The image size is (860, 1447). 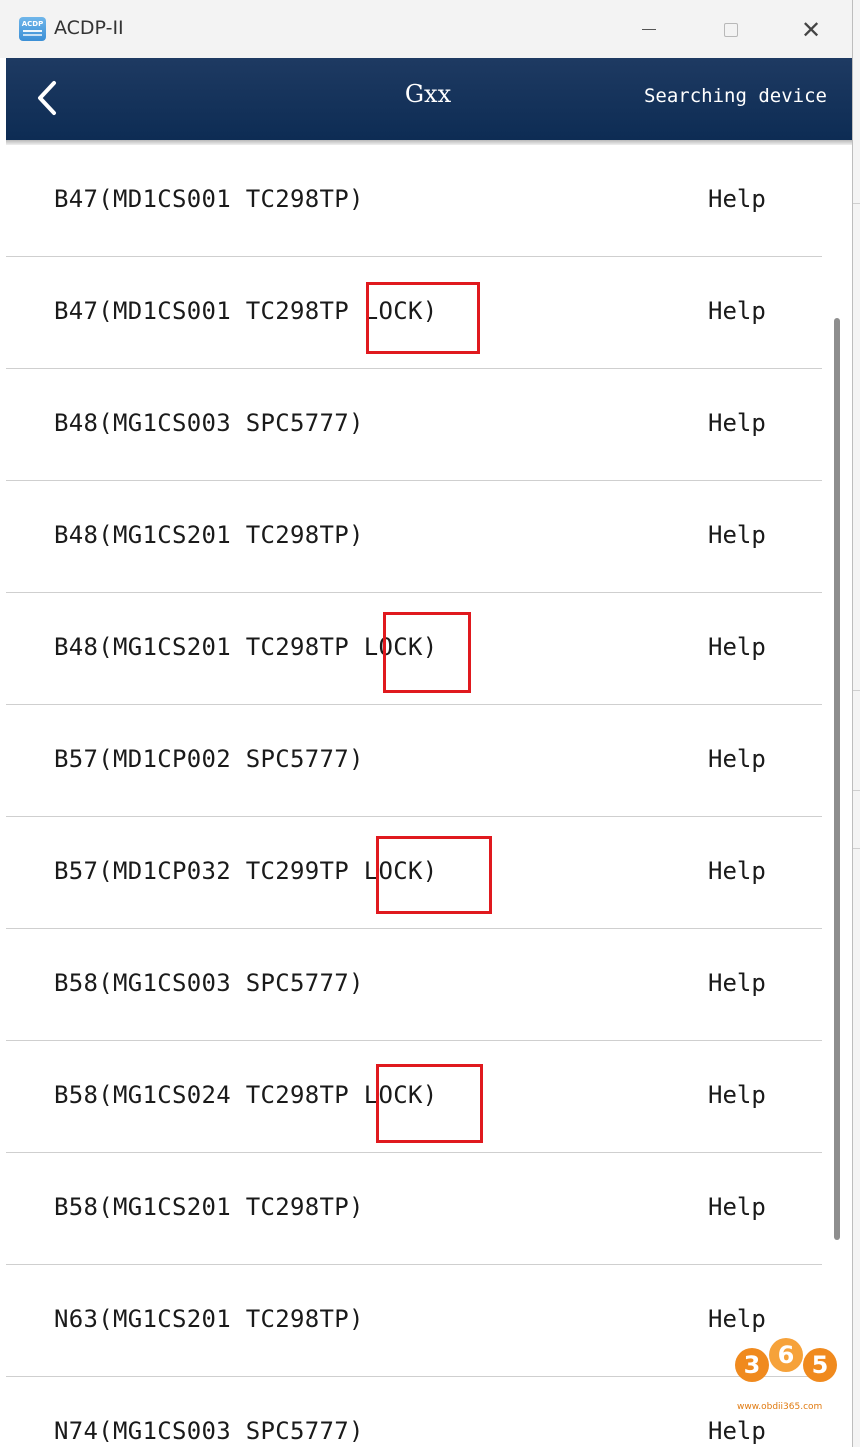 I want to click on item-label: N63(MG1CS201 TC298TP), so click(x=209, y=1319).